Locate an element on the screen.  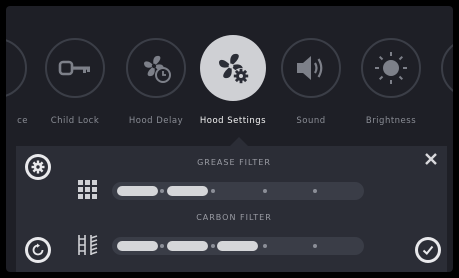
carousel-item-brightness: Brightness is located at coordinates (391, 82).